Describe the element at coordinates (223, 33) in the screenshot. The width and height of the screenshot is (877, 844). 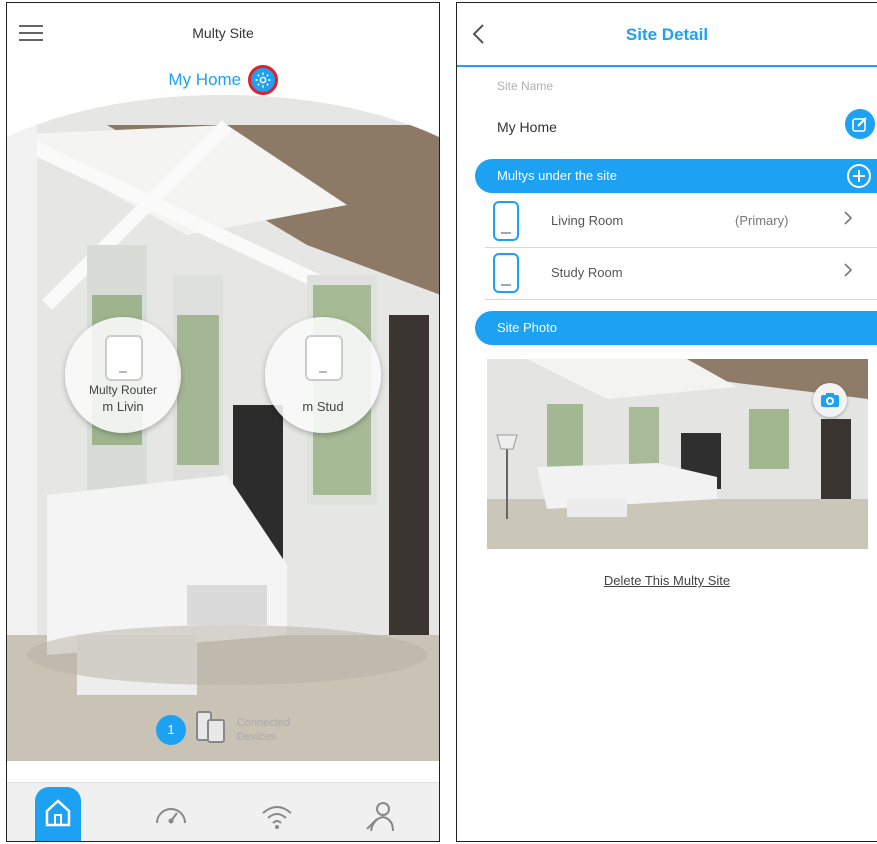
I see `page-title: Multy Site` at that location.